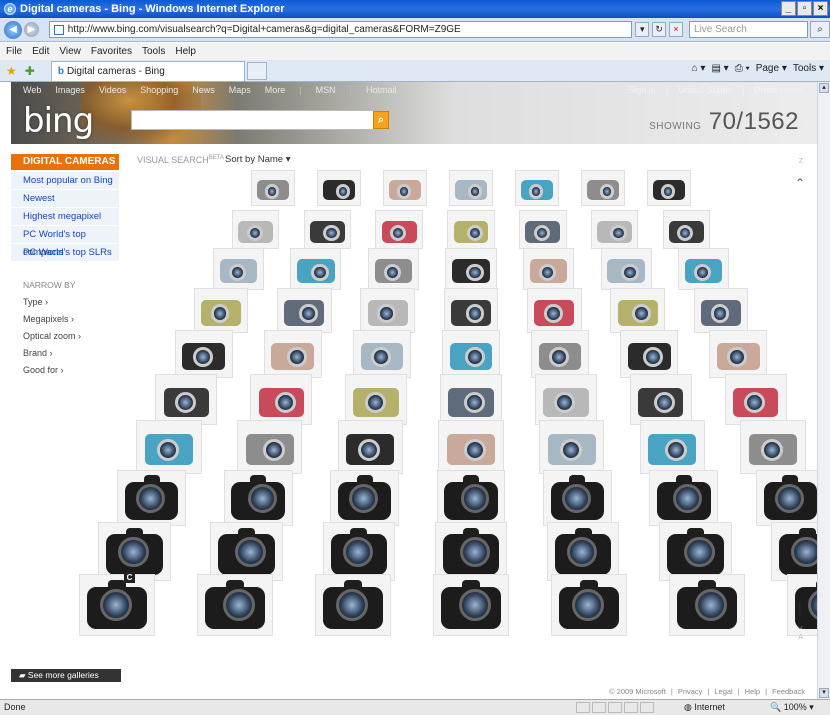 Image resolution: width=830 pixels, height=715 pixels. I want to click on menu-file: File, so click(14, 51).